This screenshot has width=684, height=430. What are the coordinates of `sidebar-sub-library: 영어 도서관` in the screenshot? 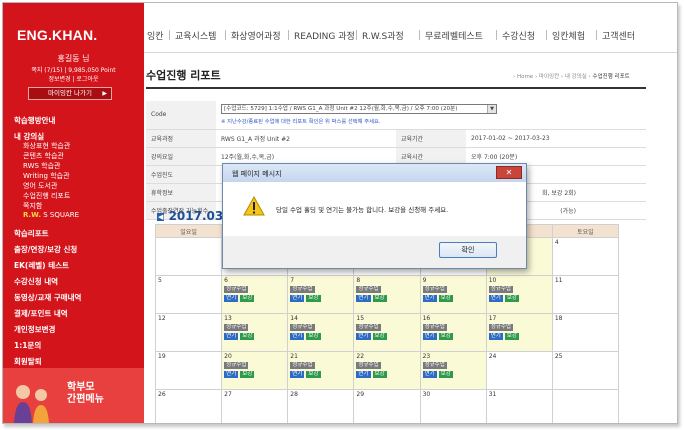 It's located at (40, 186).